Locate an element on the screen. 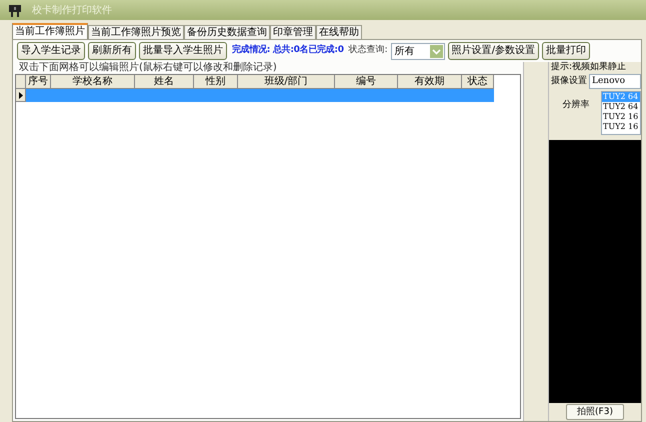 This screenshot has height=422, width=646. current-row-icon is located at coordinates (20, 95).